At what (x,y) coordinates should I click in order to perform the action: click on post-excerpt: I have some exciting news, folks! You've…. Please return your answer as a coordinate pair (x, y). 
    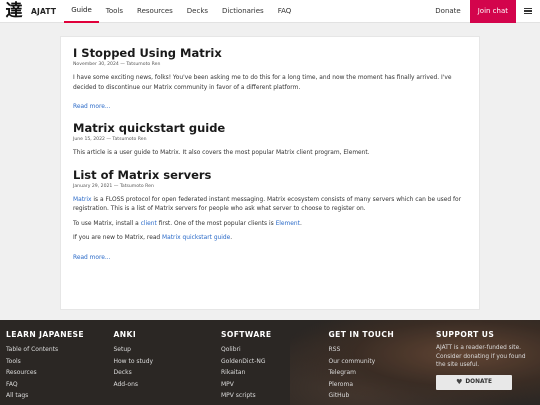
    Looking at the image, I should click on (262, 83).